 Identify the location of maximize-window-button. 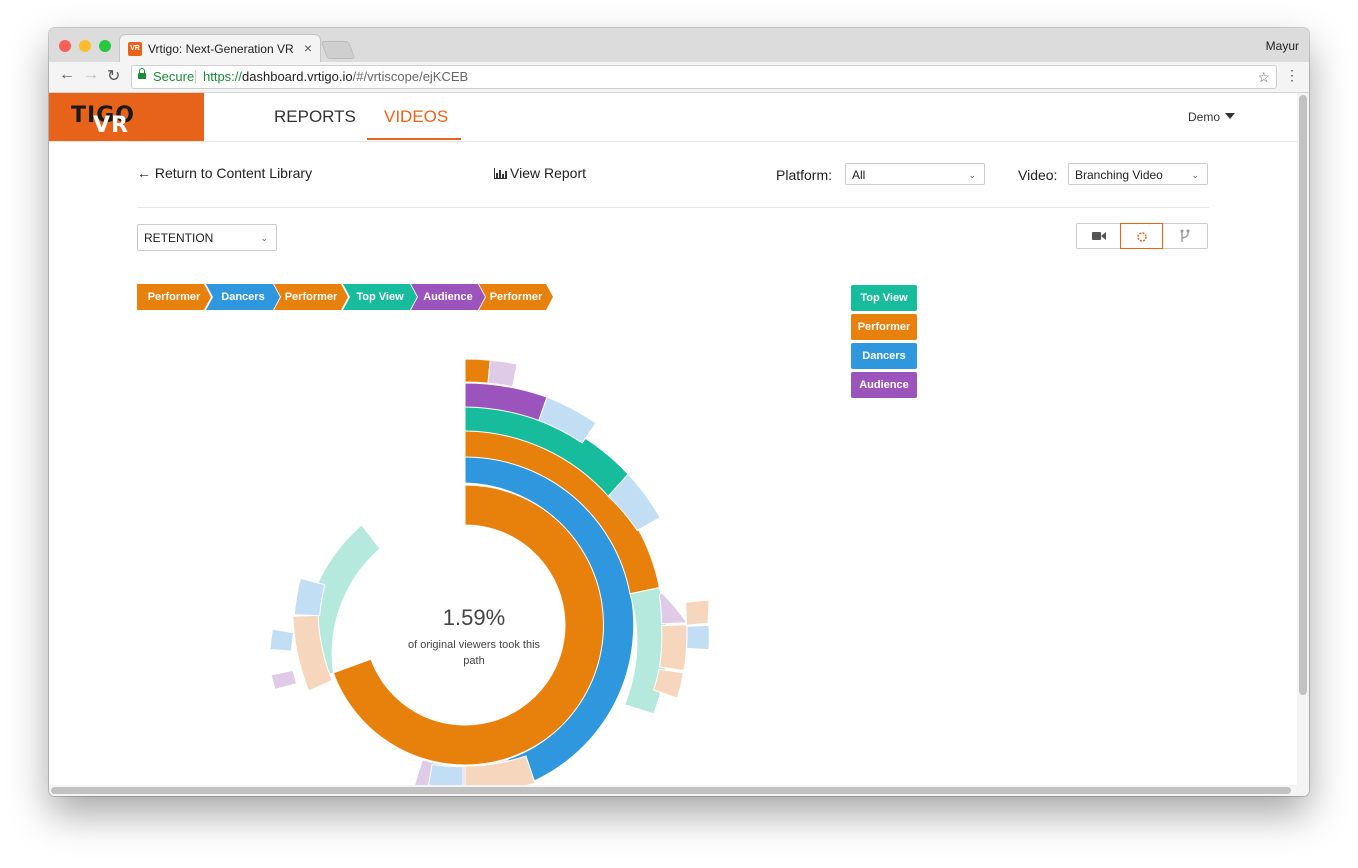
(105, 46).